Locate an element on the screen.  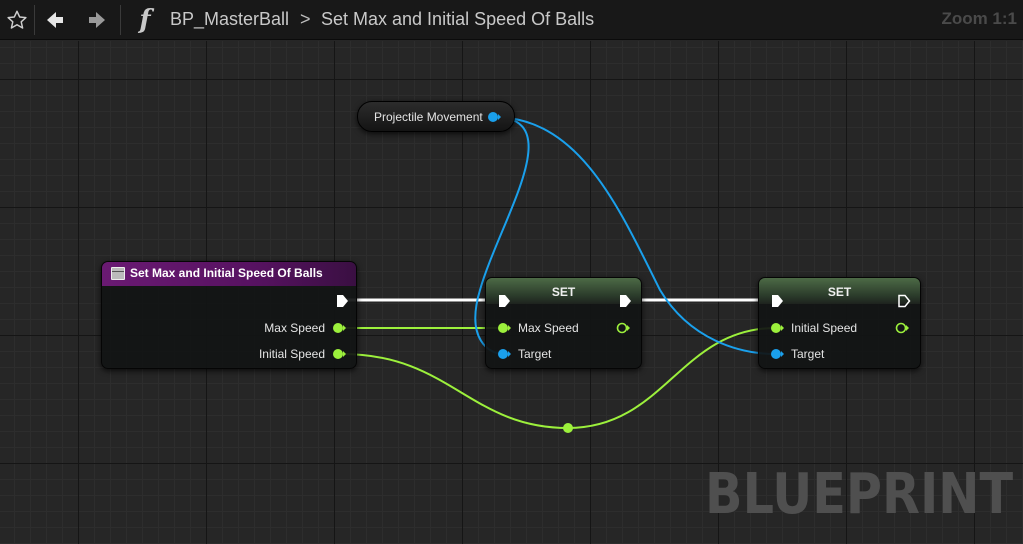
projectile-movement-node: Projectile Movement is located at coordinates (436, 116).